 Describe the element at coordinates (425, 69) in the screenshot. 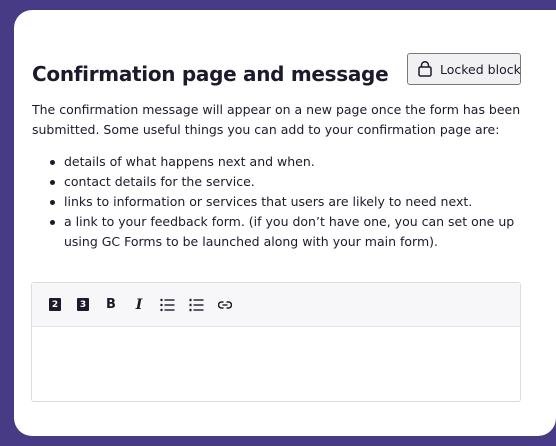

I see `lock-icon` at that location.